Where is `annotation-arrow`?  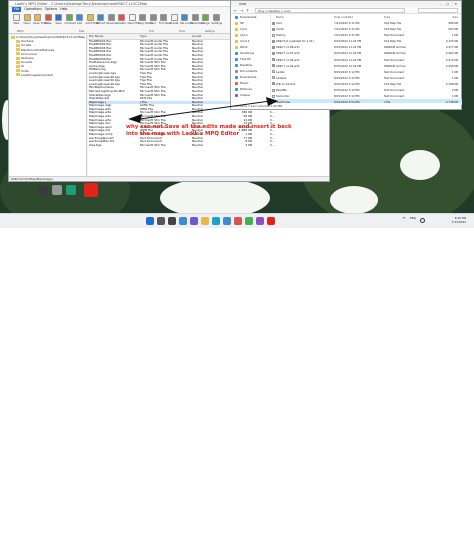
annotation-arrow is located at coordinates (203, 110).